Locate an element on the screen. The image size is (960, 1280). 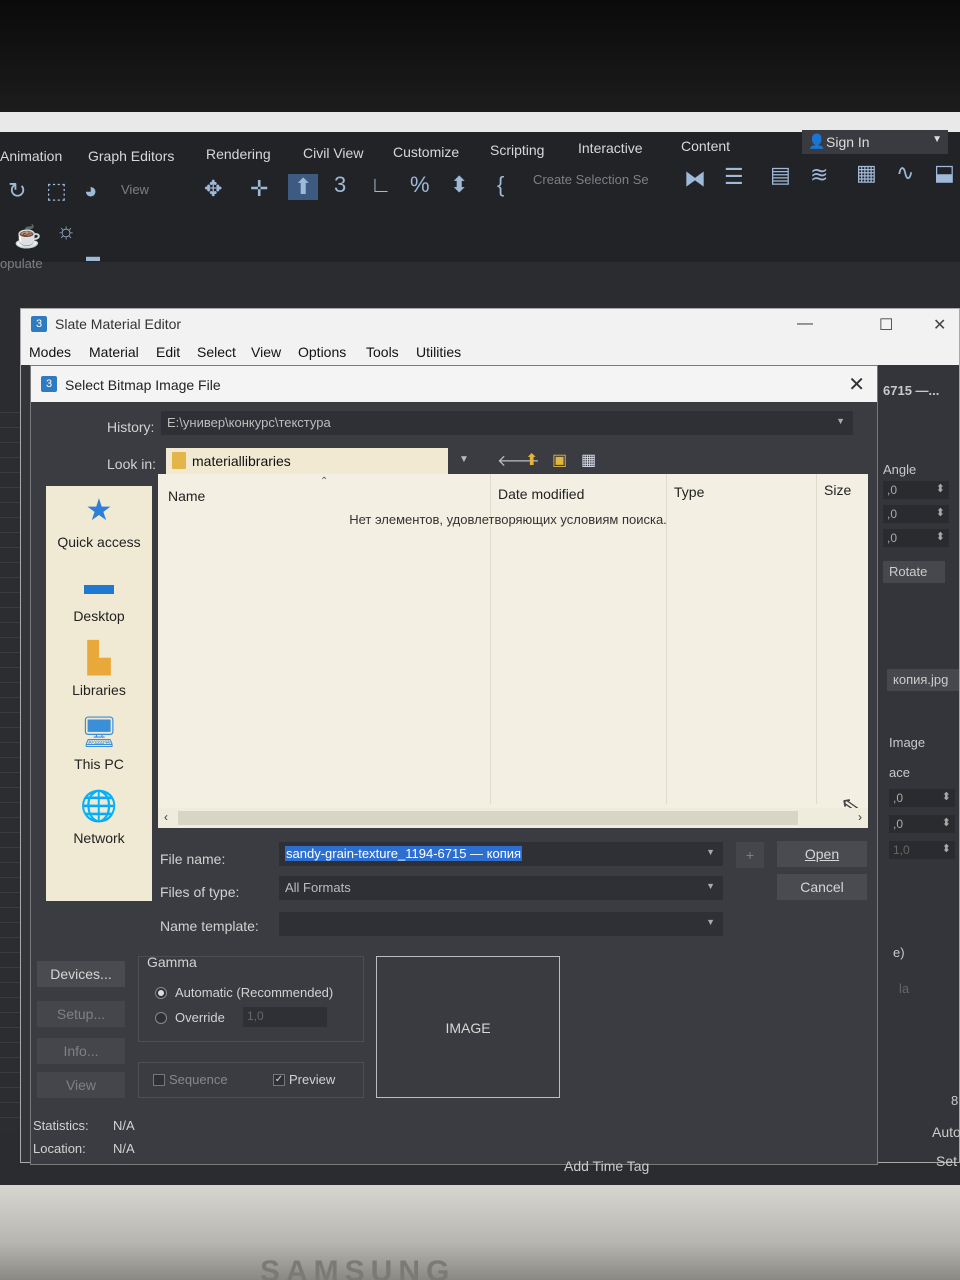
column-size: Size is located at coordinates (837, 490).